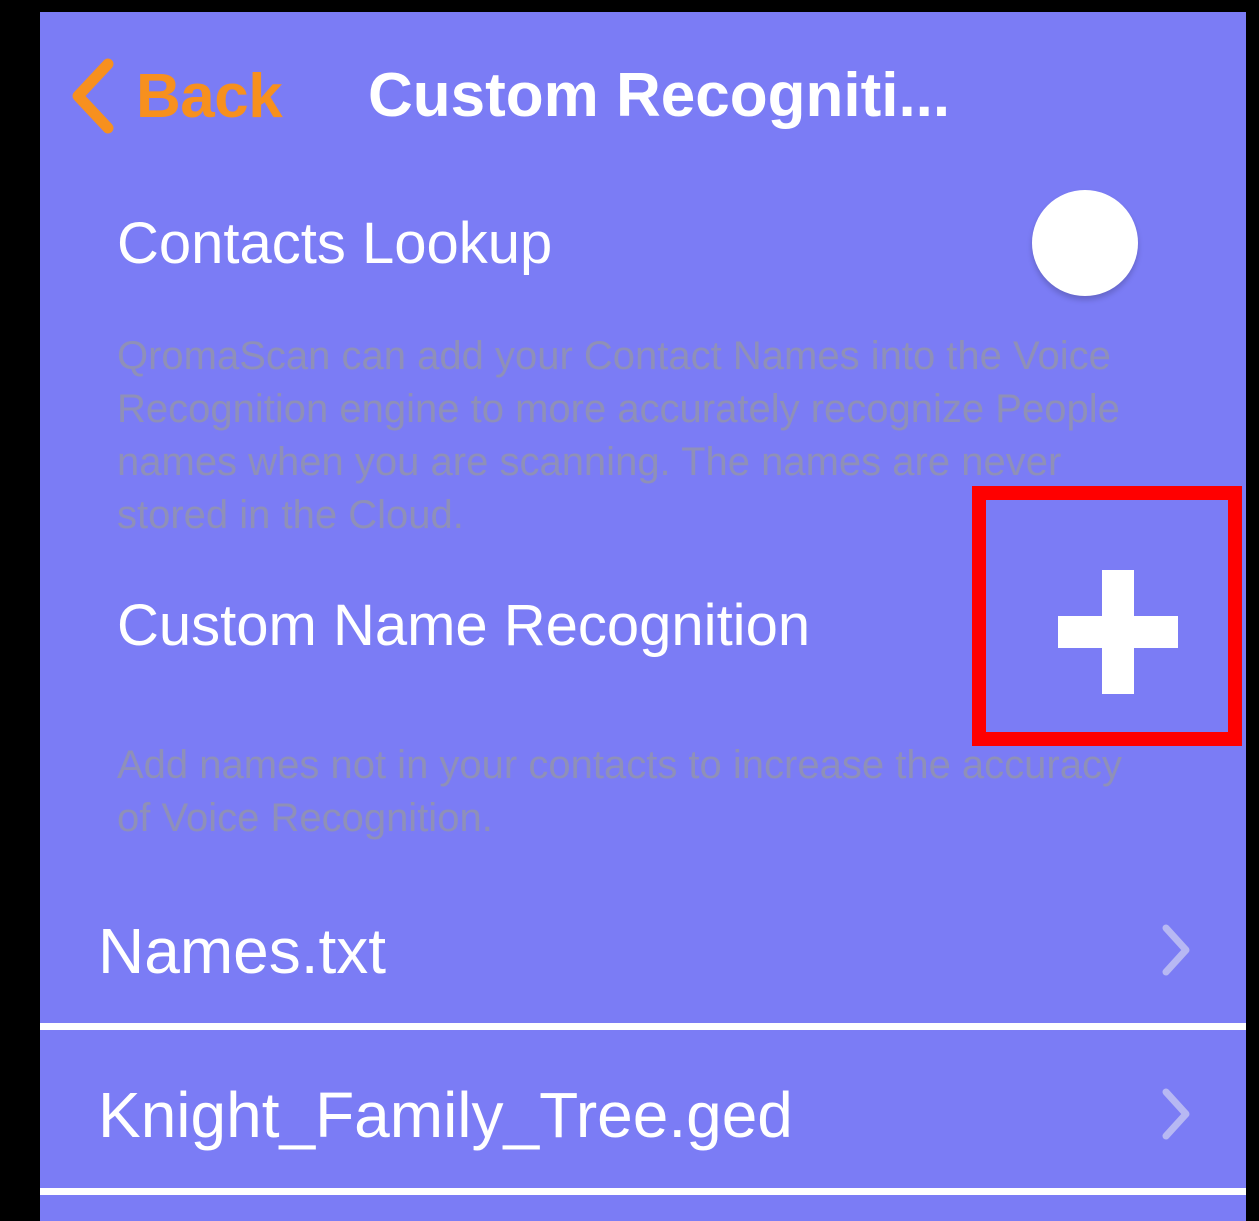 This screenshot has height=1221, width=1259. I want to click on plus-icon, so click(1118, 632).